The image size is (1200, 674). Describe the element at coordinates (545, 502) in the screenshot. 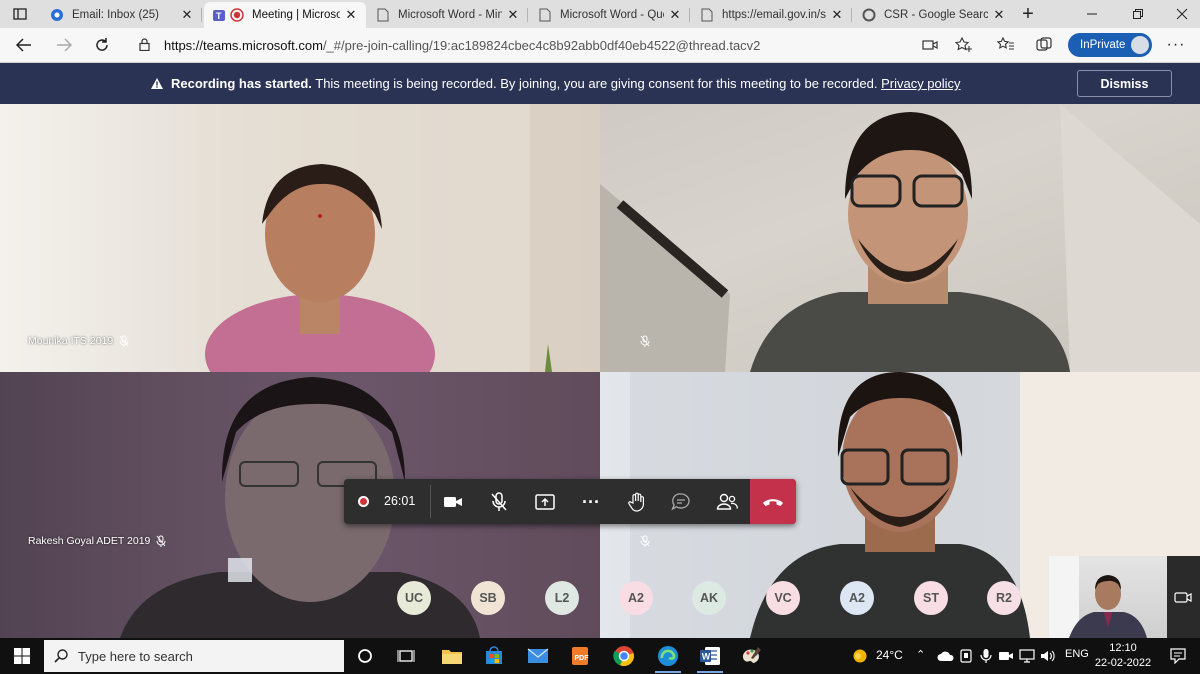

I see `share-screen-button` at that location.